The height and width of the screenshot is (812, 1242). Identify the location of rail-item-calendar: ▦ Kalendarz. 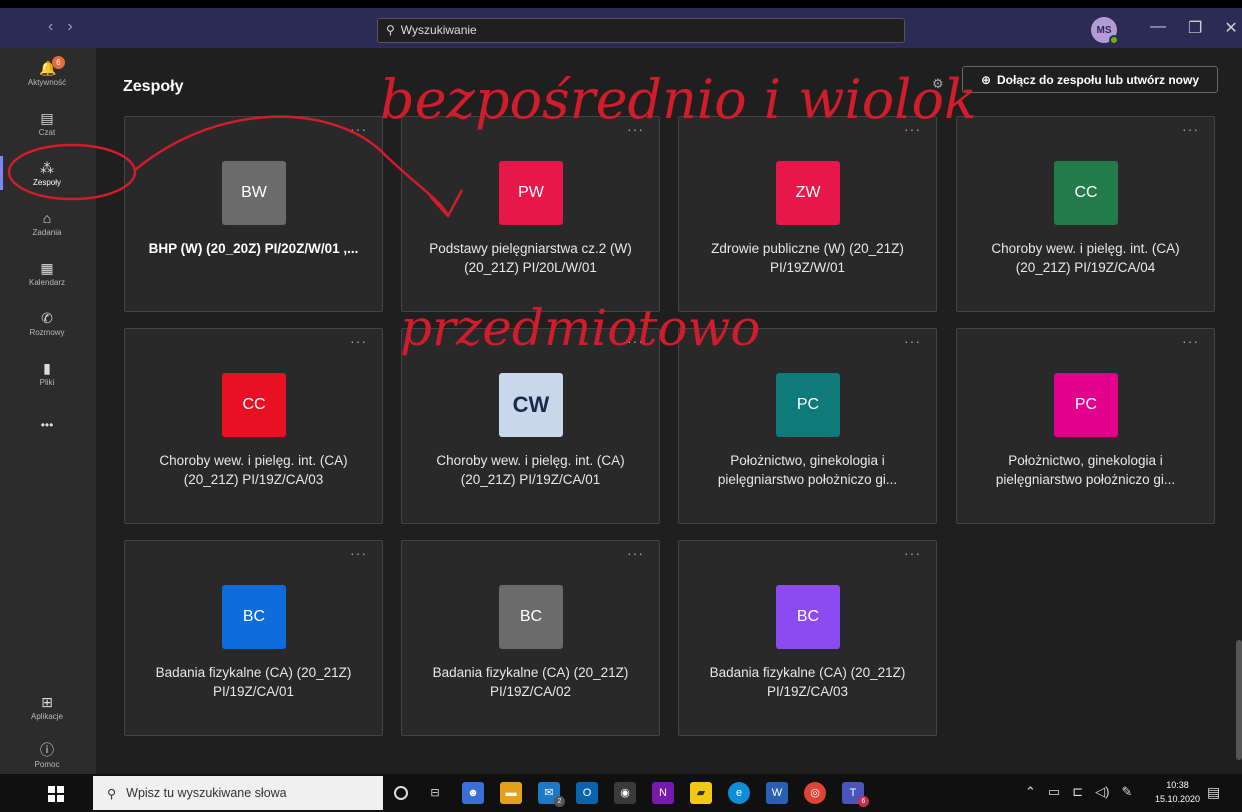
(47, 273).